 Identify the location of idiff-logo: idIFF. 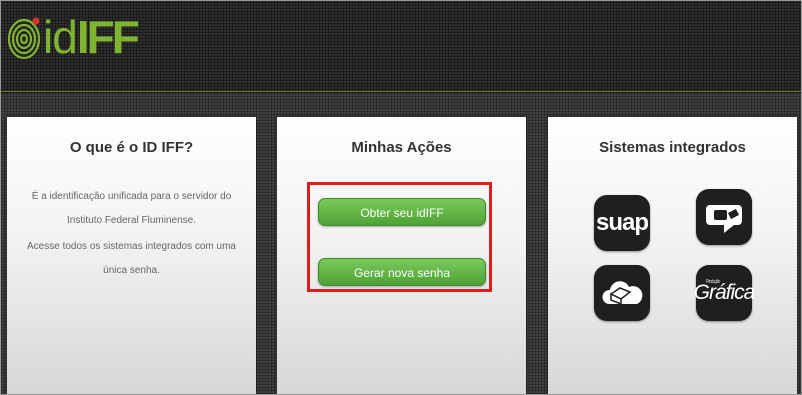
(73, 37).